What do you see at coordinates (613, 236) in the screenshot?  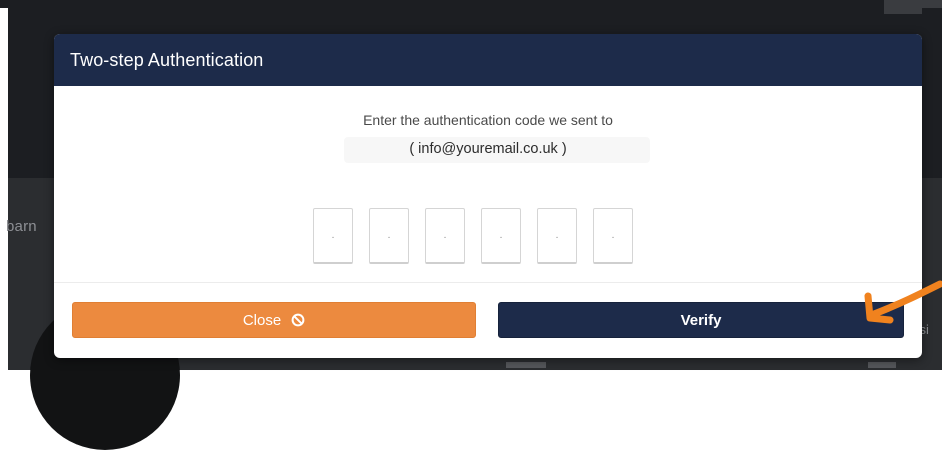 I see `code-digit-6: .` at bounding box center [613, 236].